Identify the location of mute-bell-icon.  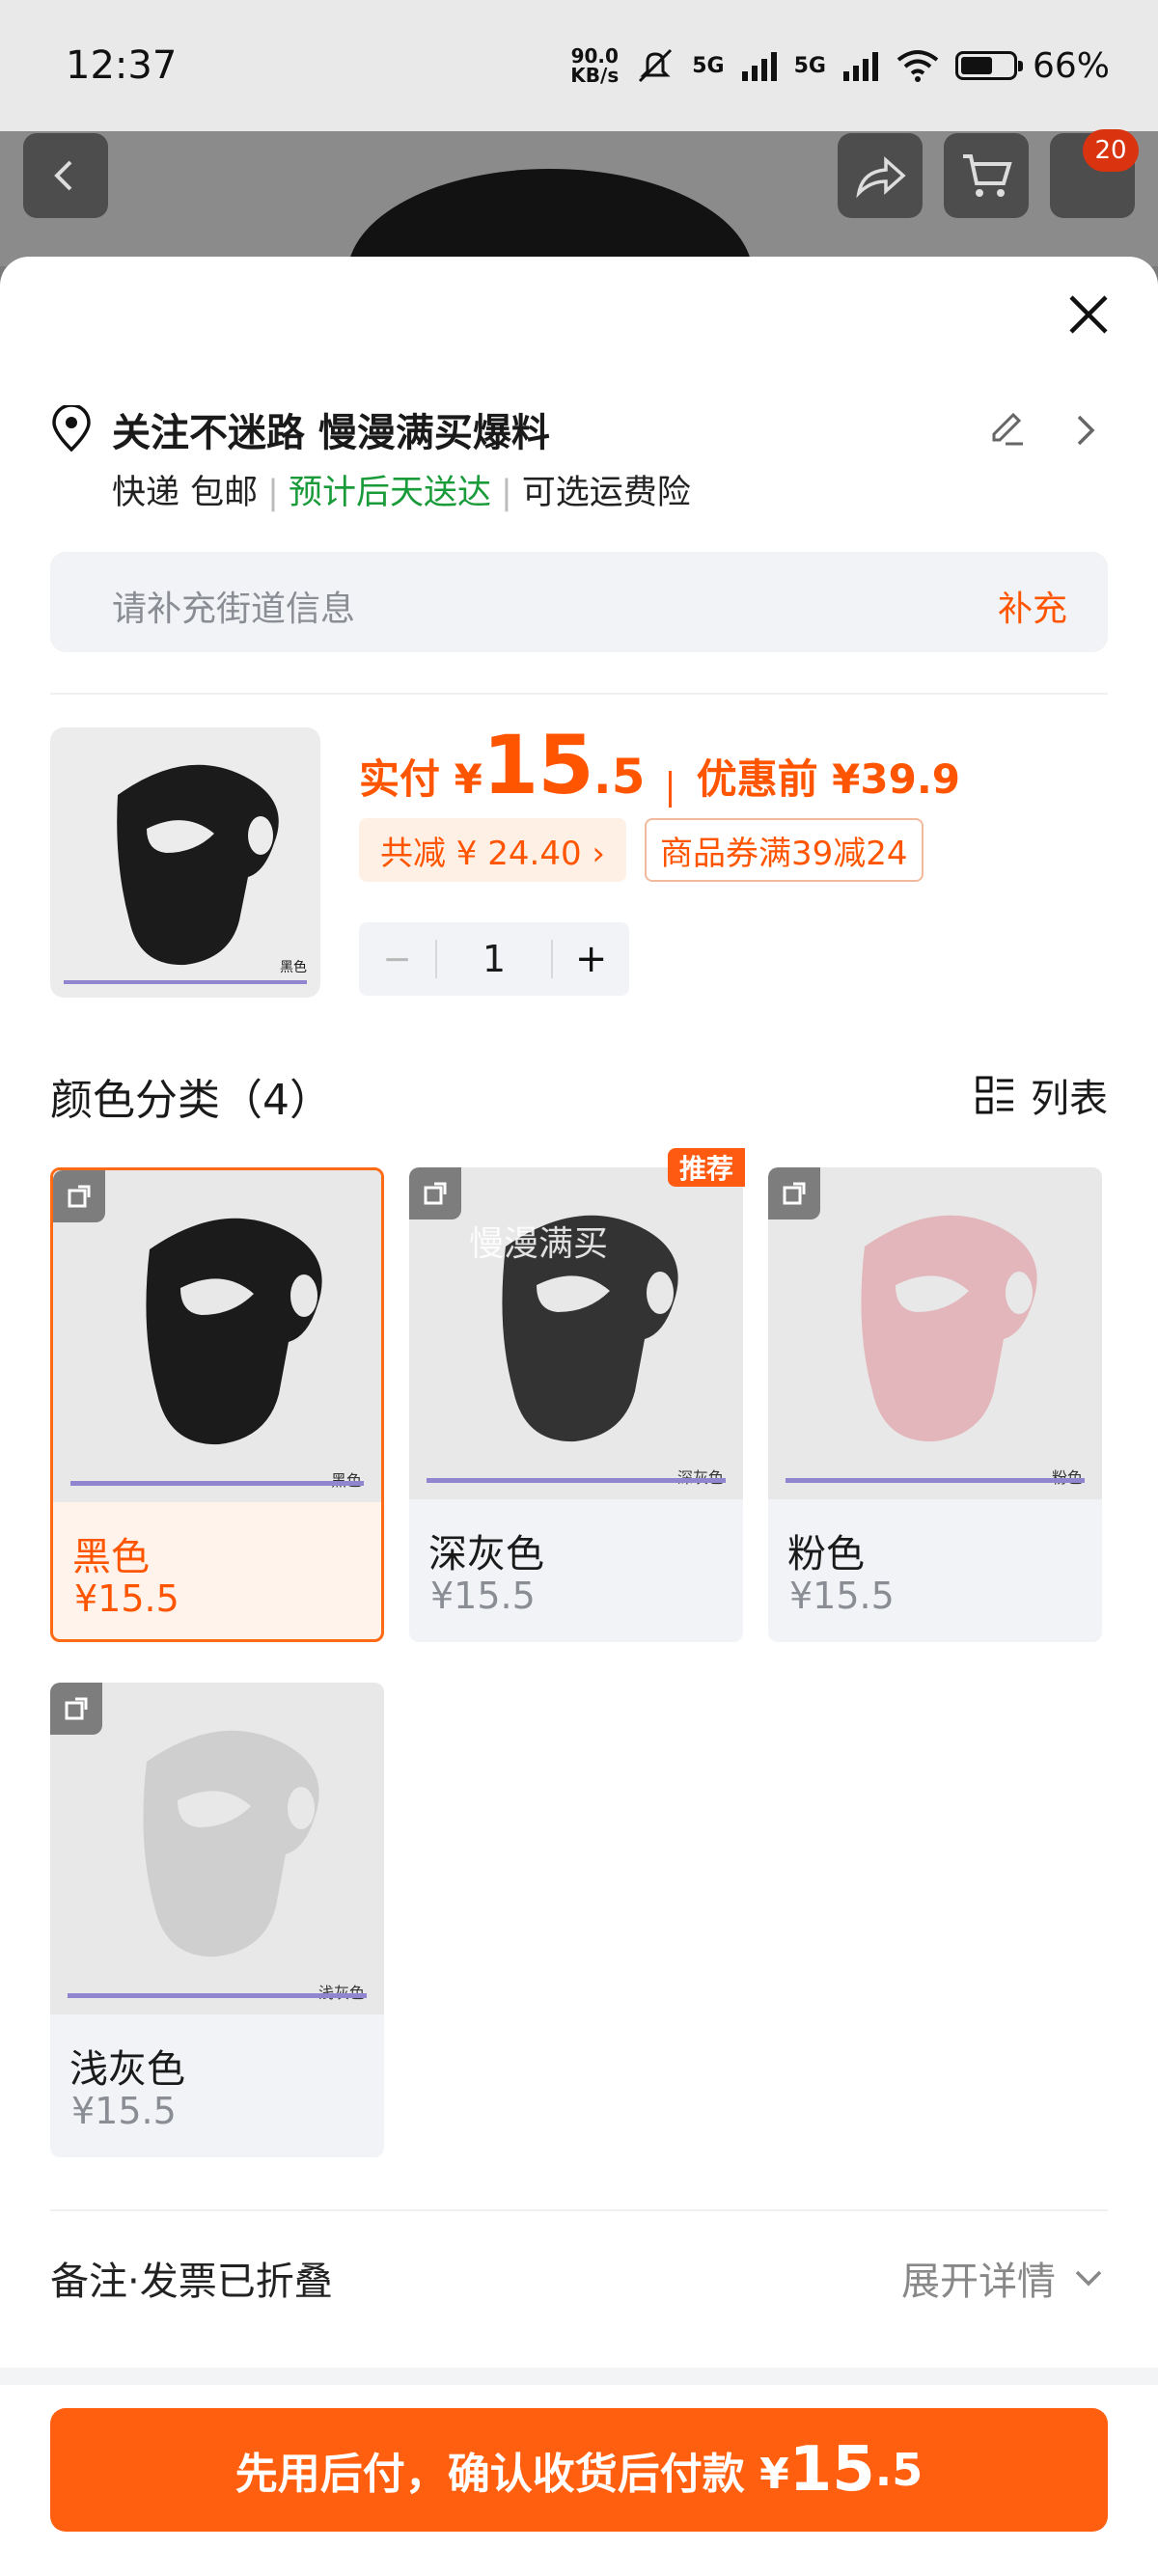
(656, 65).